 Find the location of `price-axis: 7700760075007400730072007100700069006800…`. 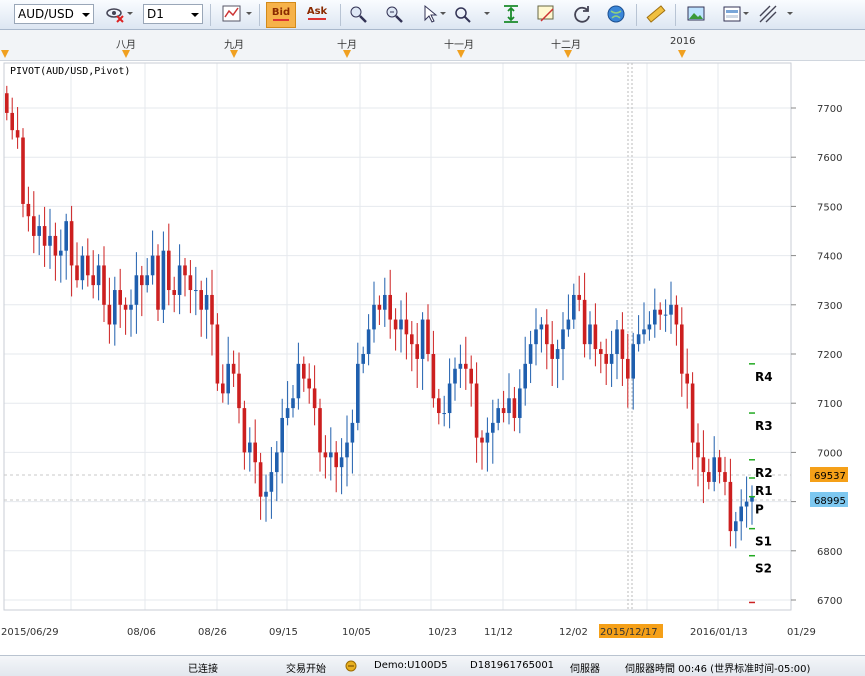

price-axis: 7700760075007400730072007100700069006800… is located at coordinates (816, 355).